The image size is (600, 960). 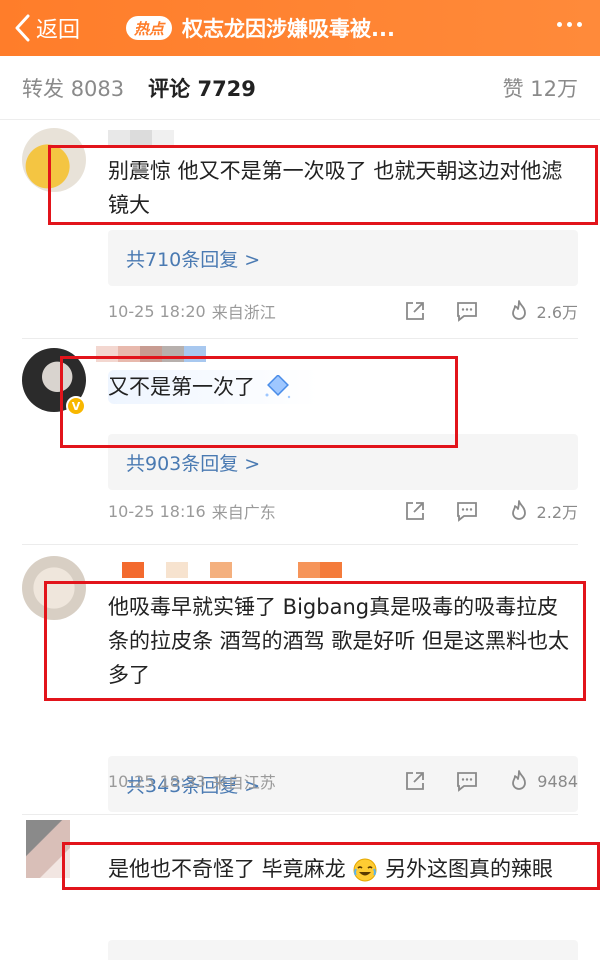 I want to click on tab-repost-count: 8083, so click(x=97, y=88).